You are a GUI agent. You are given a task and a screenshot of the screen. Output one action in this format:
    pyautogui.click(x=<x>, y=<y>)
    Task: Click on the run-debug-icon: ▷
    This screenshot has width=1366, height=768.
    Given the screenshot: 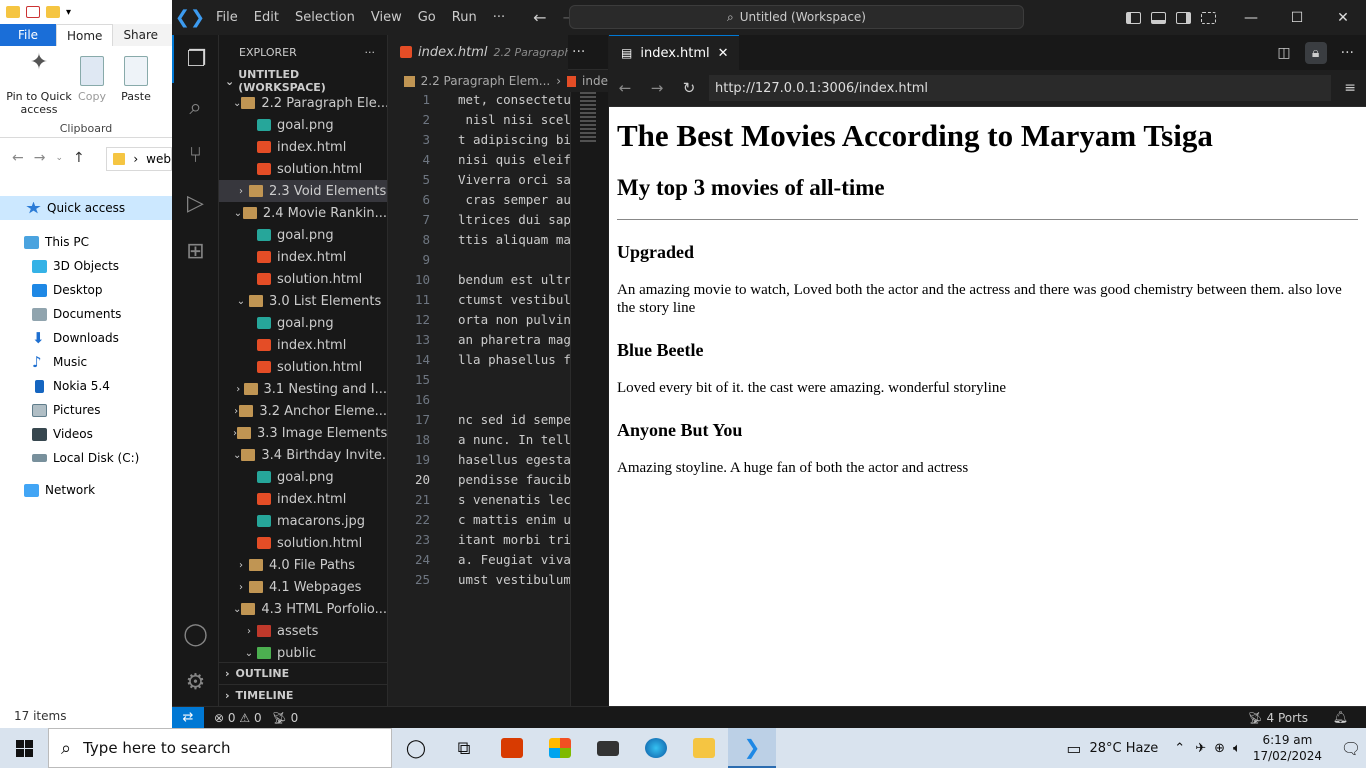 What is the action you would take?
    pyautogui.click(x=195, y=203)
    